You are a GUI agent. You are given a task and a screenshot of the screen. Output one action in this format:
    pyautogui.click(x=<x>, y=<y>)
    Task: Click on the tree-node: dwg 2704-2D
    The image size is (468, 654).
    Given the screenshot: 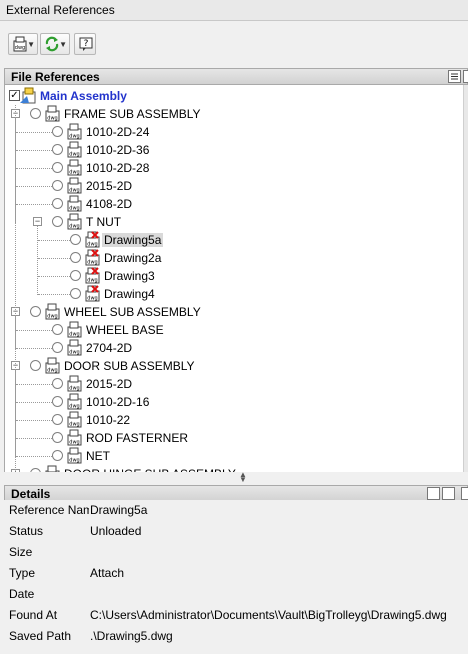 What is the action you would take?
    pyautogui.click(x=234, y=348)
    